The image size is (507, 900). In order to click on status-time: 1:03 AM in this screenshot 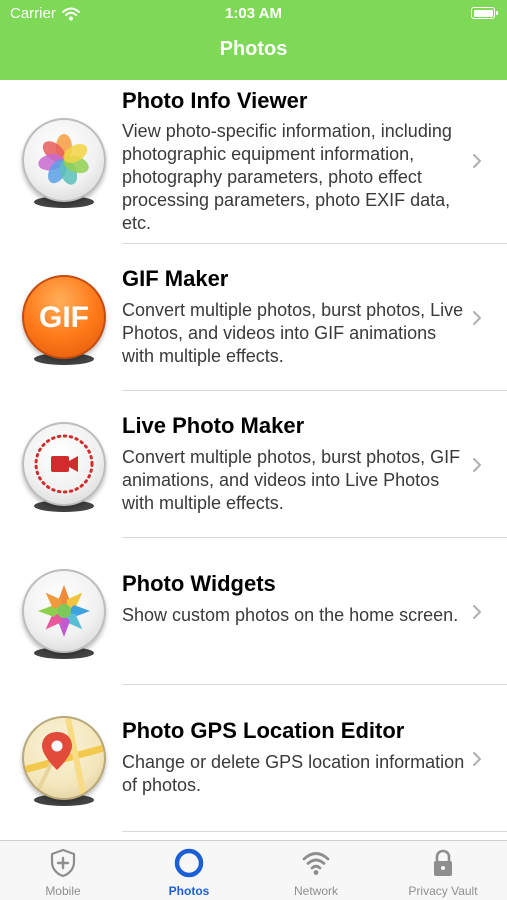, I will do `click(253, 13)`.